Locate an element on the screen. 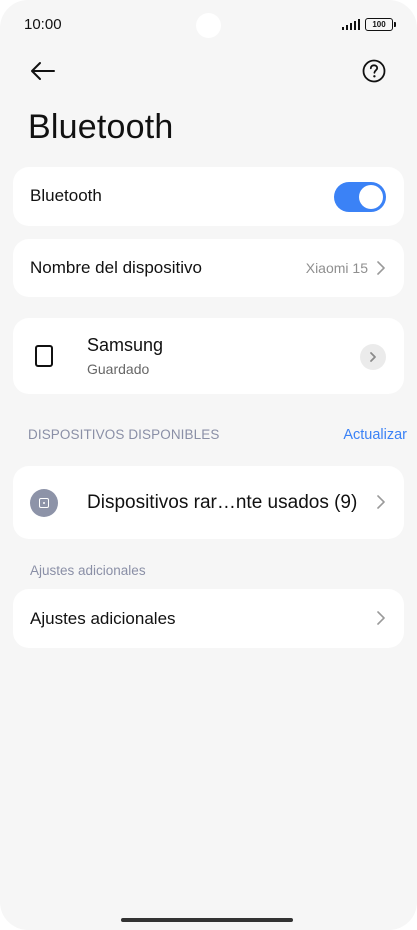 The height and width of the screenshot is (930, 417). question-circle-icon is located at coordinates (374, 71).